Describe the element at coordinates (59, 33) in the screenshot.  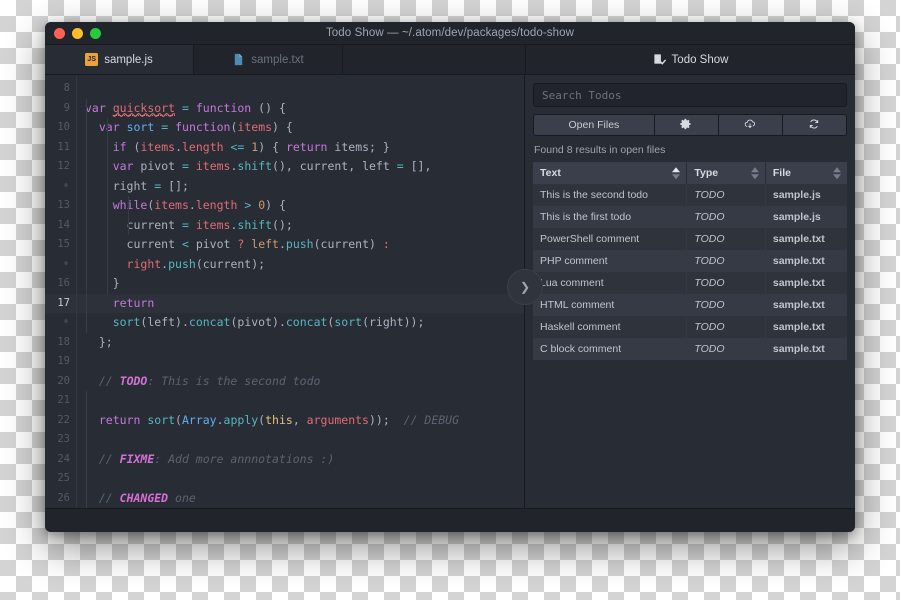
I see `close-button` at that location.